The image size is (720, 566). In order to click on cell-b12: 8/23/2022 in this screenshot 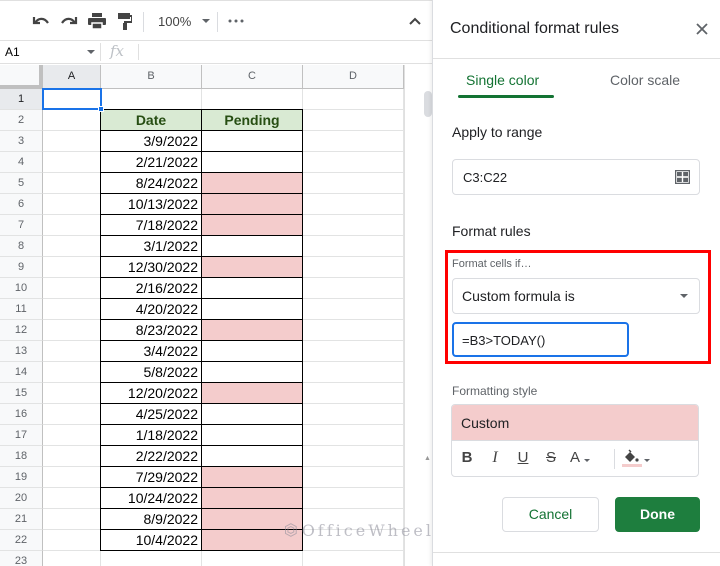, I will do `click(151, 330)`.